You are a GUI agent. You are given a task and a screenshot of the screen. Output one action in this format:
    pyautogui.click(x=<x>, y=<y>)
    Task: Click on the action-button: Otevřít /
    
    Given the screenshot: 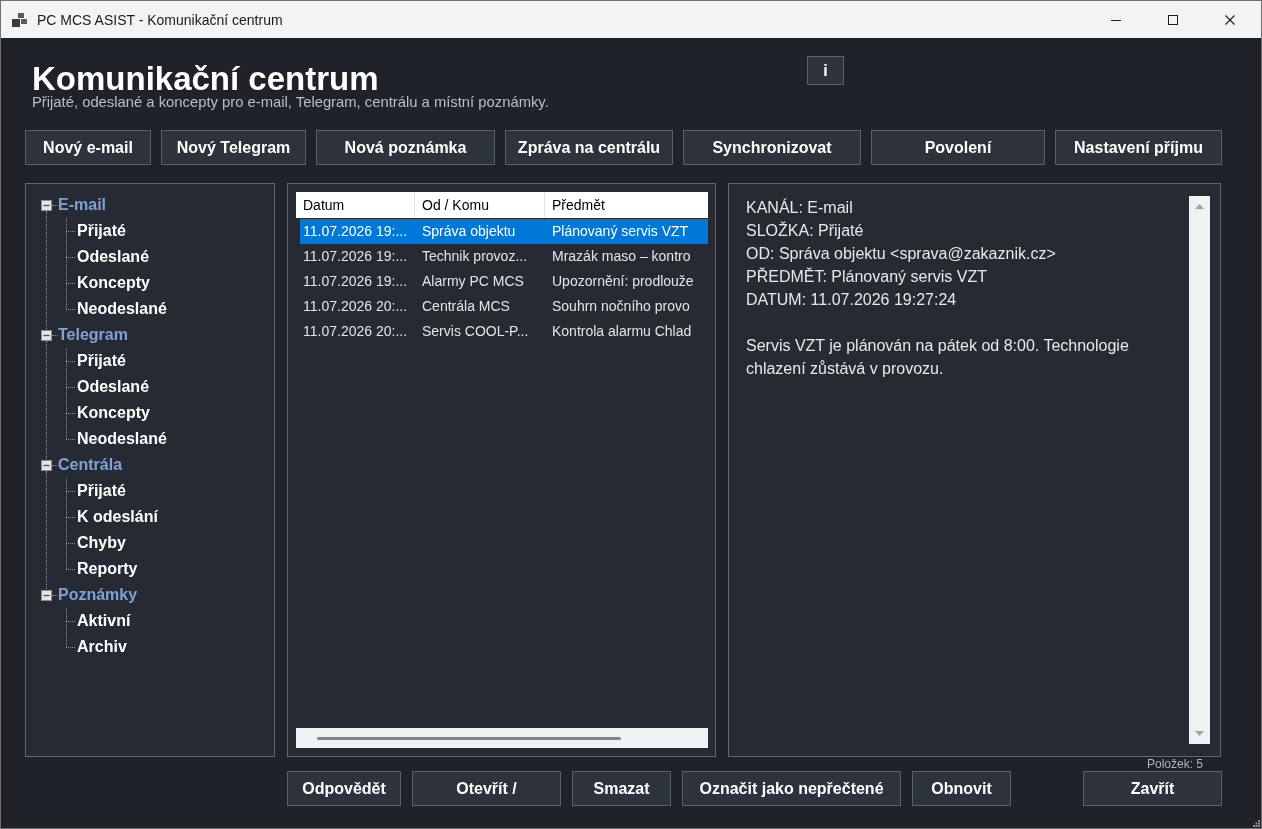 What is the action you would take?
    pyautogui.click(x=486, y=788)
    